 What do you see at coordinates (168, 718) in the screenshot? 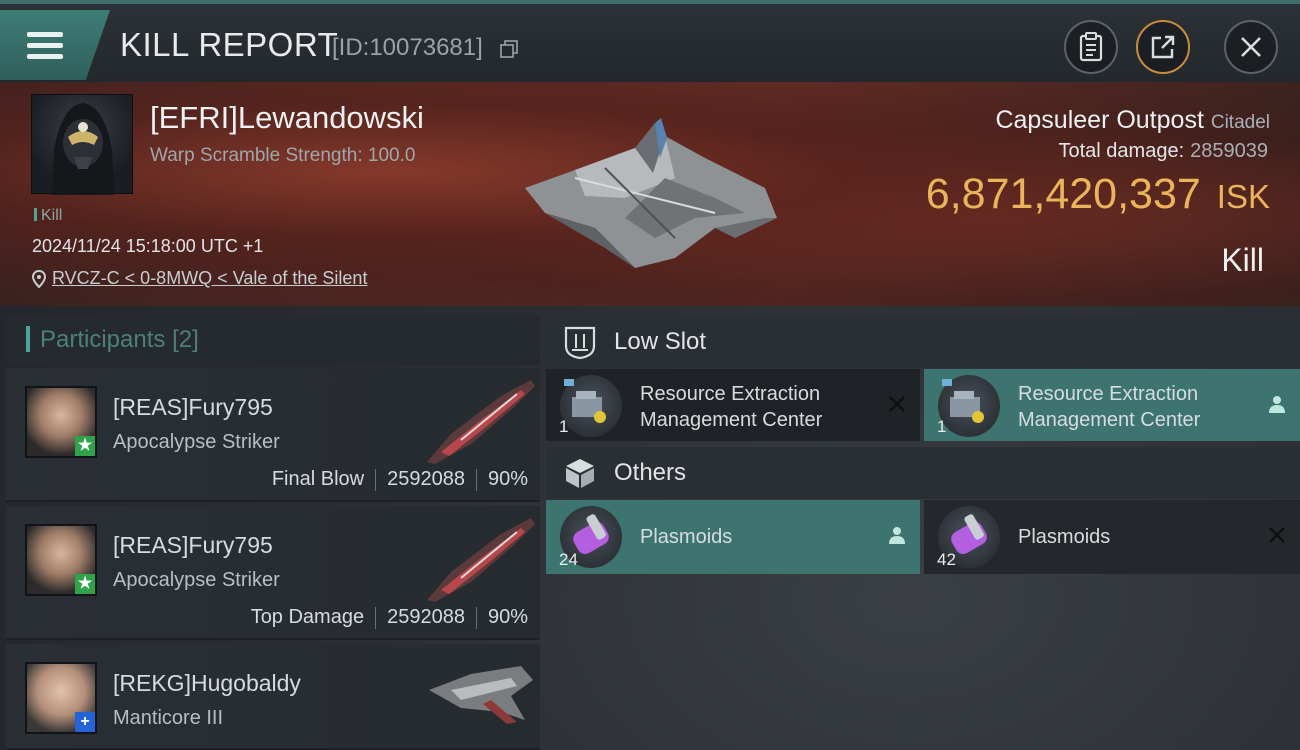
I see `participant-ship: Manticore III` at bounding box center [168, 718].